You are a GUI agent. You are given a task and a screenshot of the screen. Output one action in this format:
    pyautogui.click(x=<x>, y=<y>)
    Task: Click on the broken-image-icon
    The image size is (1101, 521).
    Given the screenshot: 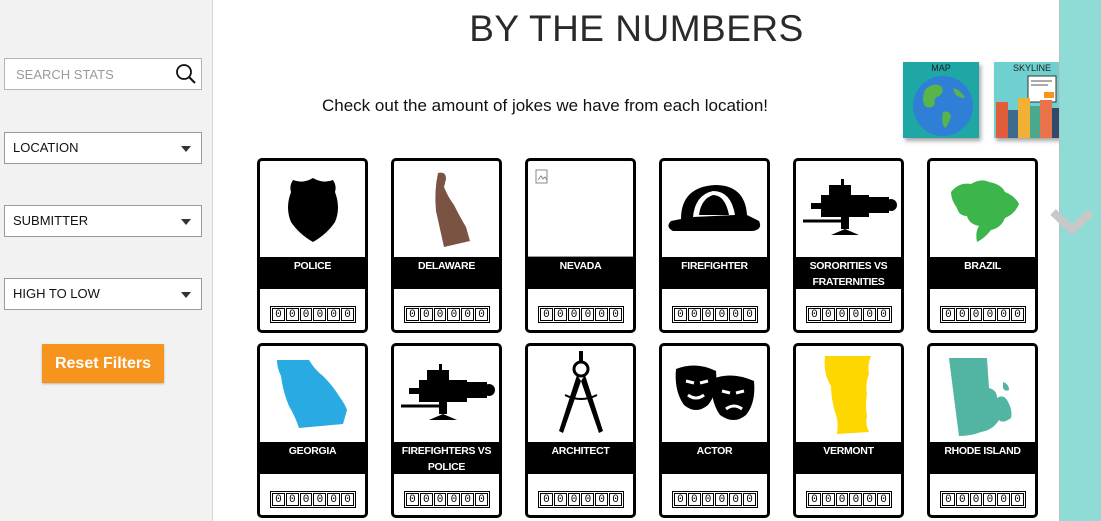 What is the action you would take?
    pyautogui.click(x=580, y=209)
    